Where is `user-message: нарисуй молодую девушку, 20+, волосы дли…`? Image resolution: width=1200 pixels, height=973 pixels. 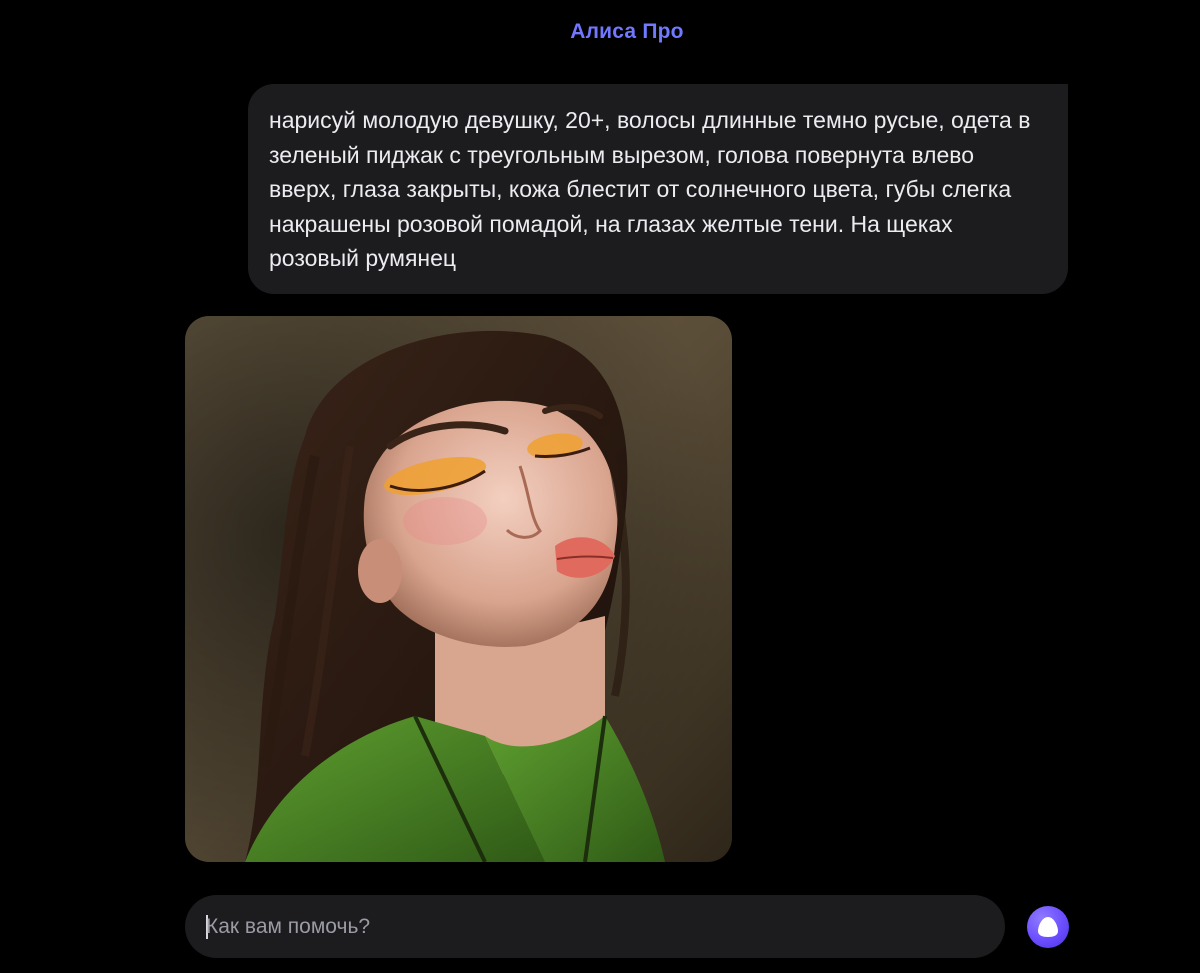 user-message: нарисуй молодую девушку, 20+, волосы дли… is located at coordinates (658, 189).